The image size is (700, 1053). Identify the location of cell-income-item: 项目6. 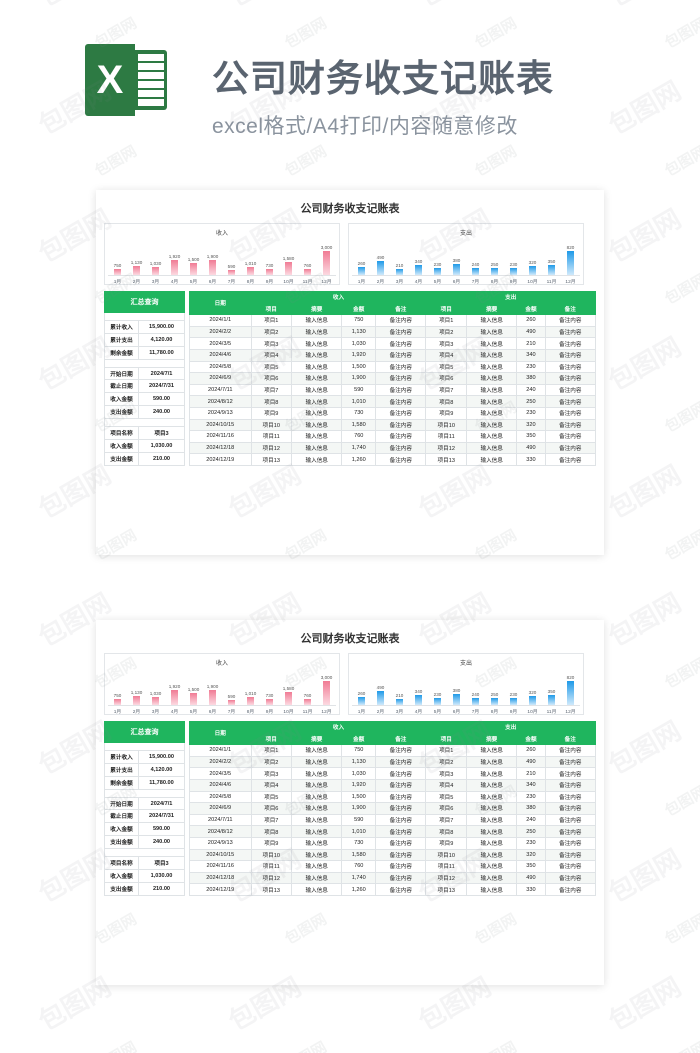
(271, 808).